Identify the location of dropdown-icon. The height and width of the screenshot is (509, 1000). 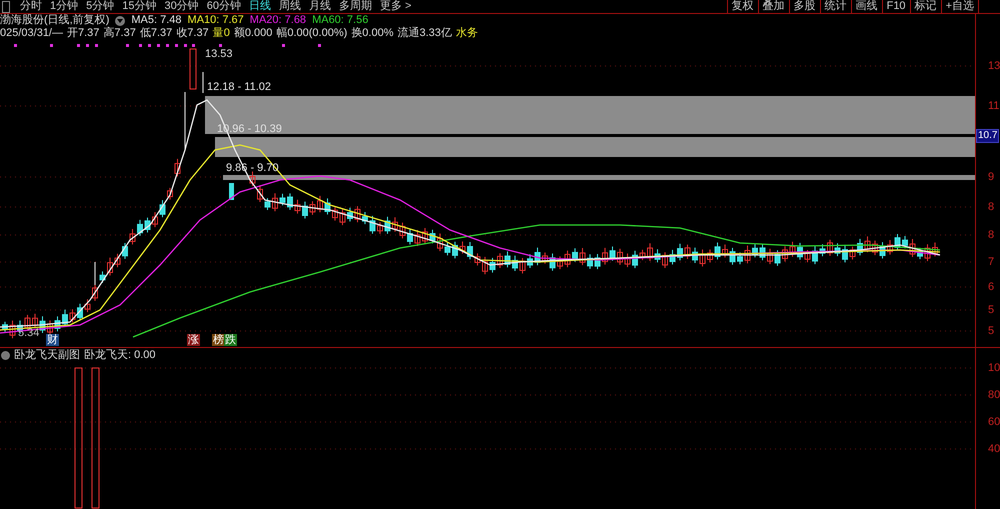
(120, 21).